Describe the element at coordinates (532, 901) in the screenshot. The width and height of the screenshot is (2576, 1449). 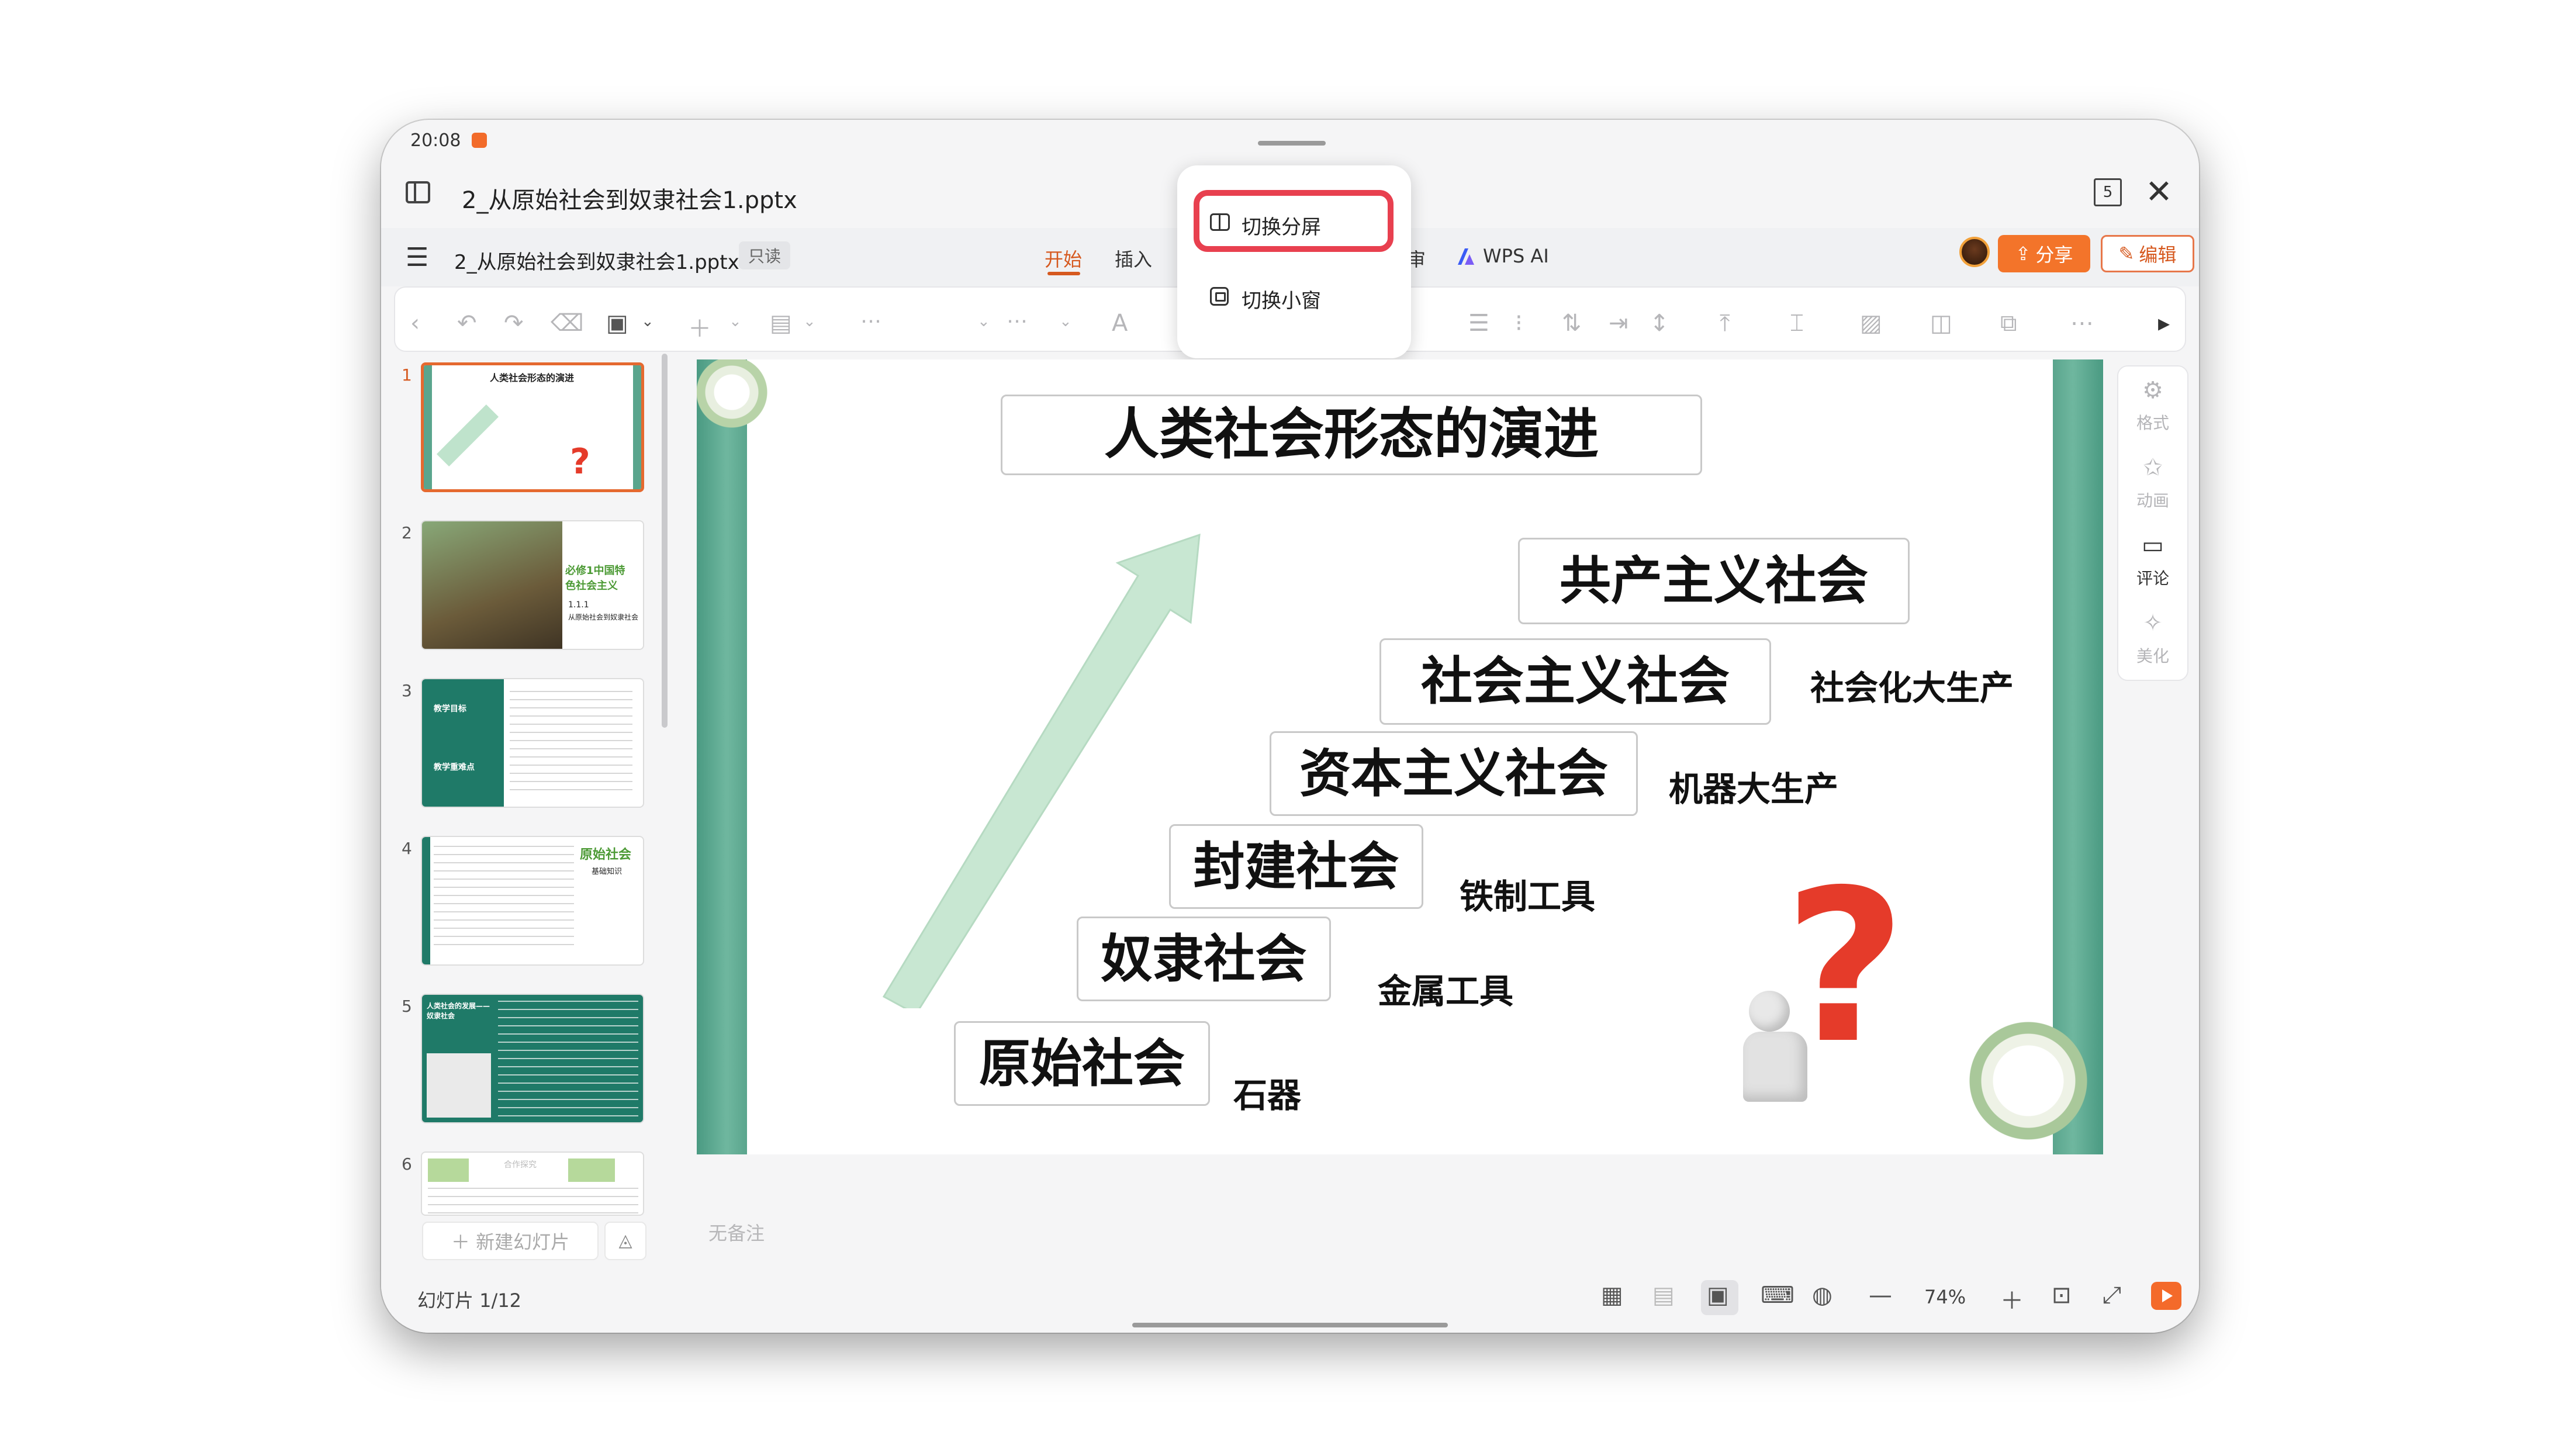
I see `thumbnail-slide-4: 原始社会 基础知识` at that location.